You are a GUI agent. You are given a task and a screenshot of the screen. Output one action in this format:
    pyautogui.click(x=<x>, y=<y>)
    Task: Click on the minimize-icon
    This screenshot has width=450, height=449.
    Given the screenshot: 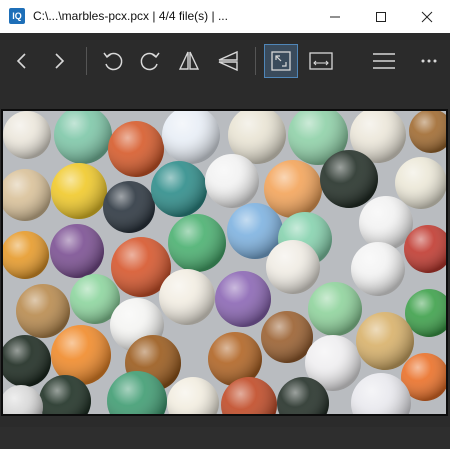 What is the action you would take?
    pyautogui.click(x=335, y=17)
    